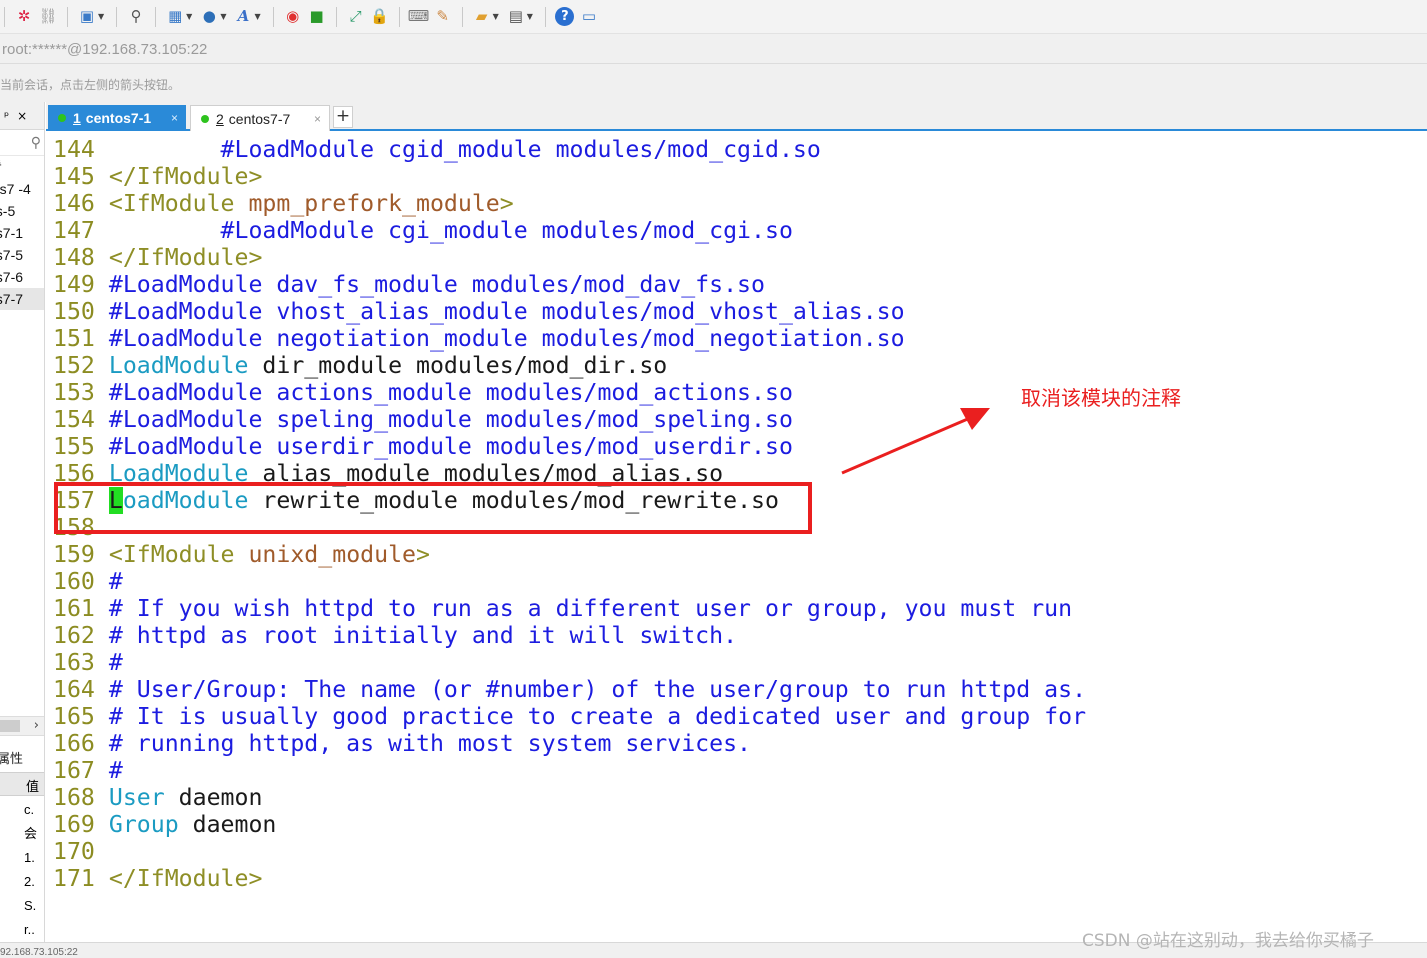 This screenshot has height=958, width=1427. Describe the element at coordinates (243, 17) in the screenshot. I see `font-icon: A` at that location.